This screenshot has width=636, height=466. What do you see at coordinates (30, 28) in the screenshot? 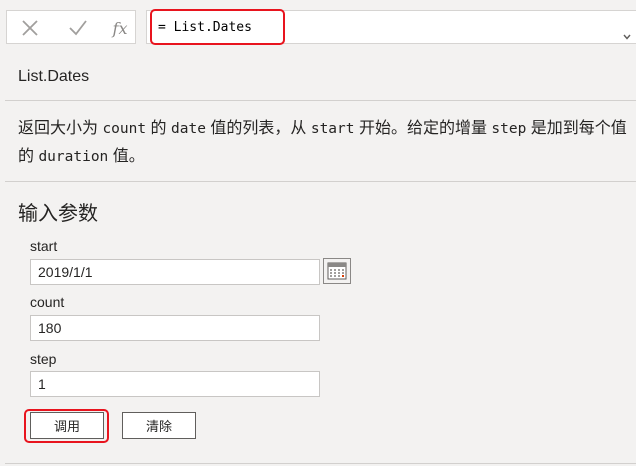
I see `close-icon` at bounding box center [30, 28].